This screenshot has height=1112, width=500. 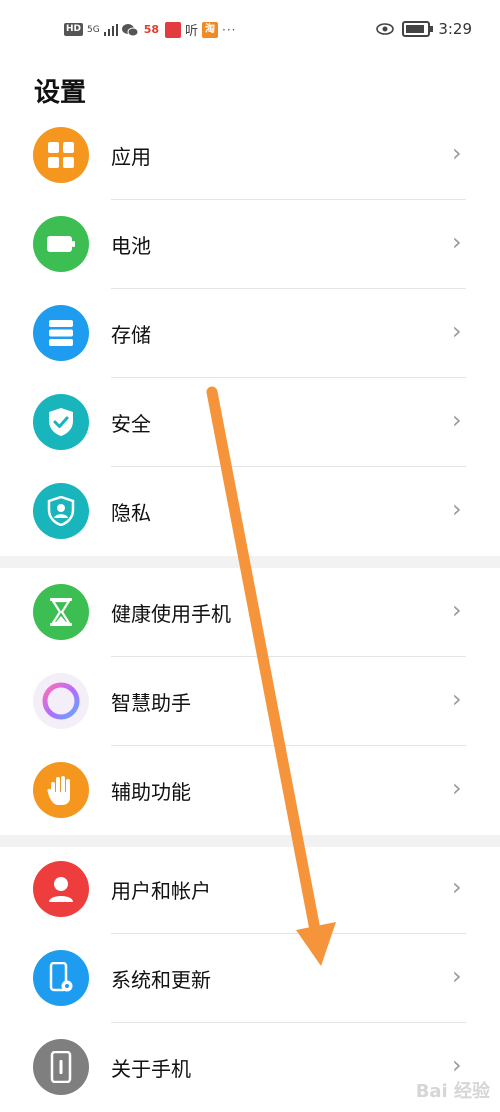 I want to click on signal-label: 5G, so click(x=93, y=29).